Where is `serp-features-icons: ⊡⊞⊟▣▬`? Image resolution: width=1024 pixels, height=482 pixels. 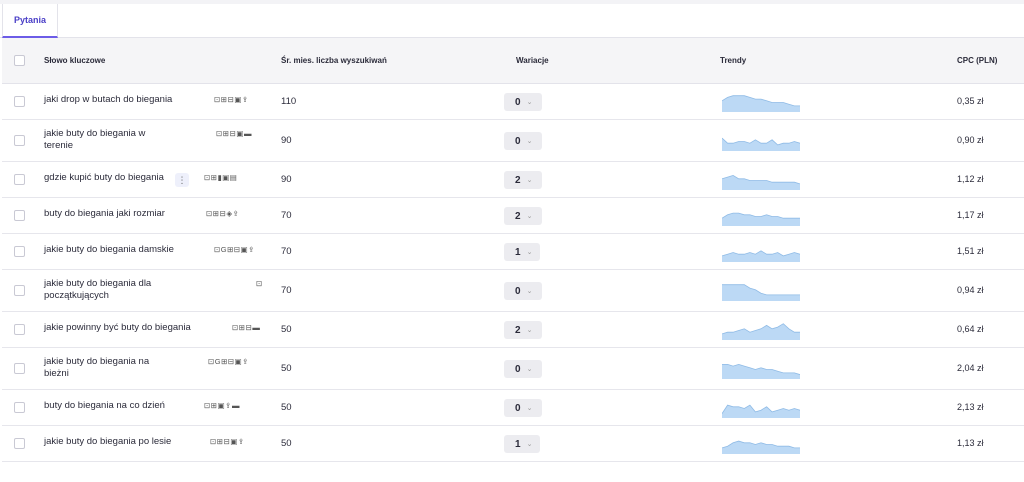 serp-features-icons: ⊡⊞⊟▣▬ is located at coordinates (234, 133).